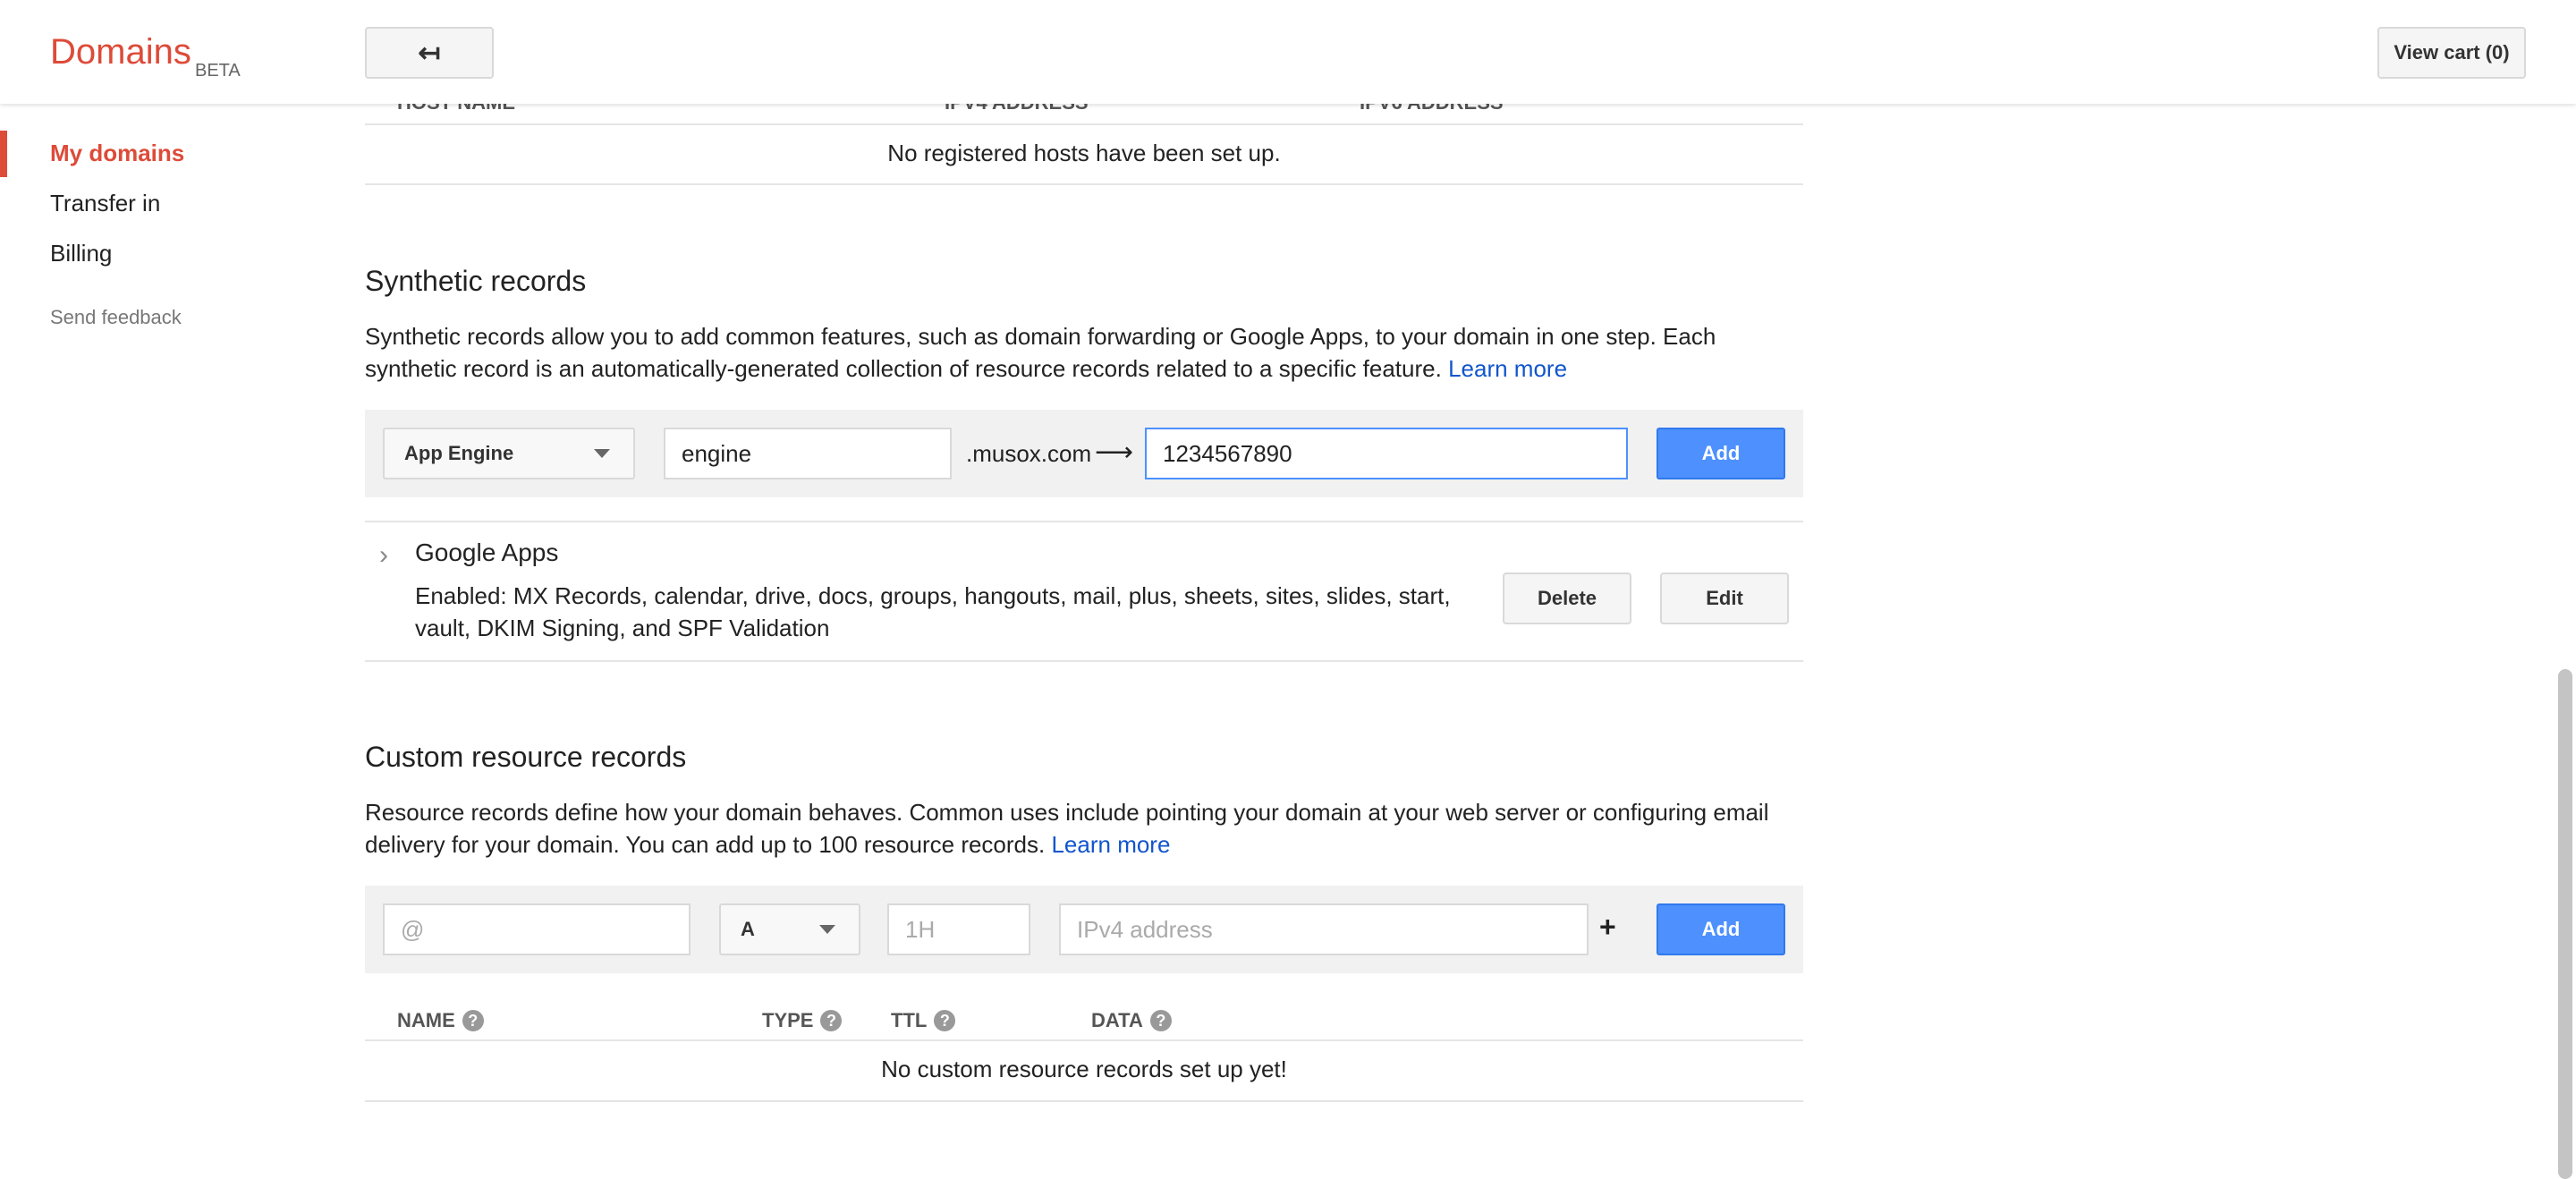  I want to click on synthetic-type-select: App Engine, so click(509, 453).